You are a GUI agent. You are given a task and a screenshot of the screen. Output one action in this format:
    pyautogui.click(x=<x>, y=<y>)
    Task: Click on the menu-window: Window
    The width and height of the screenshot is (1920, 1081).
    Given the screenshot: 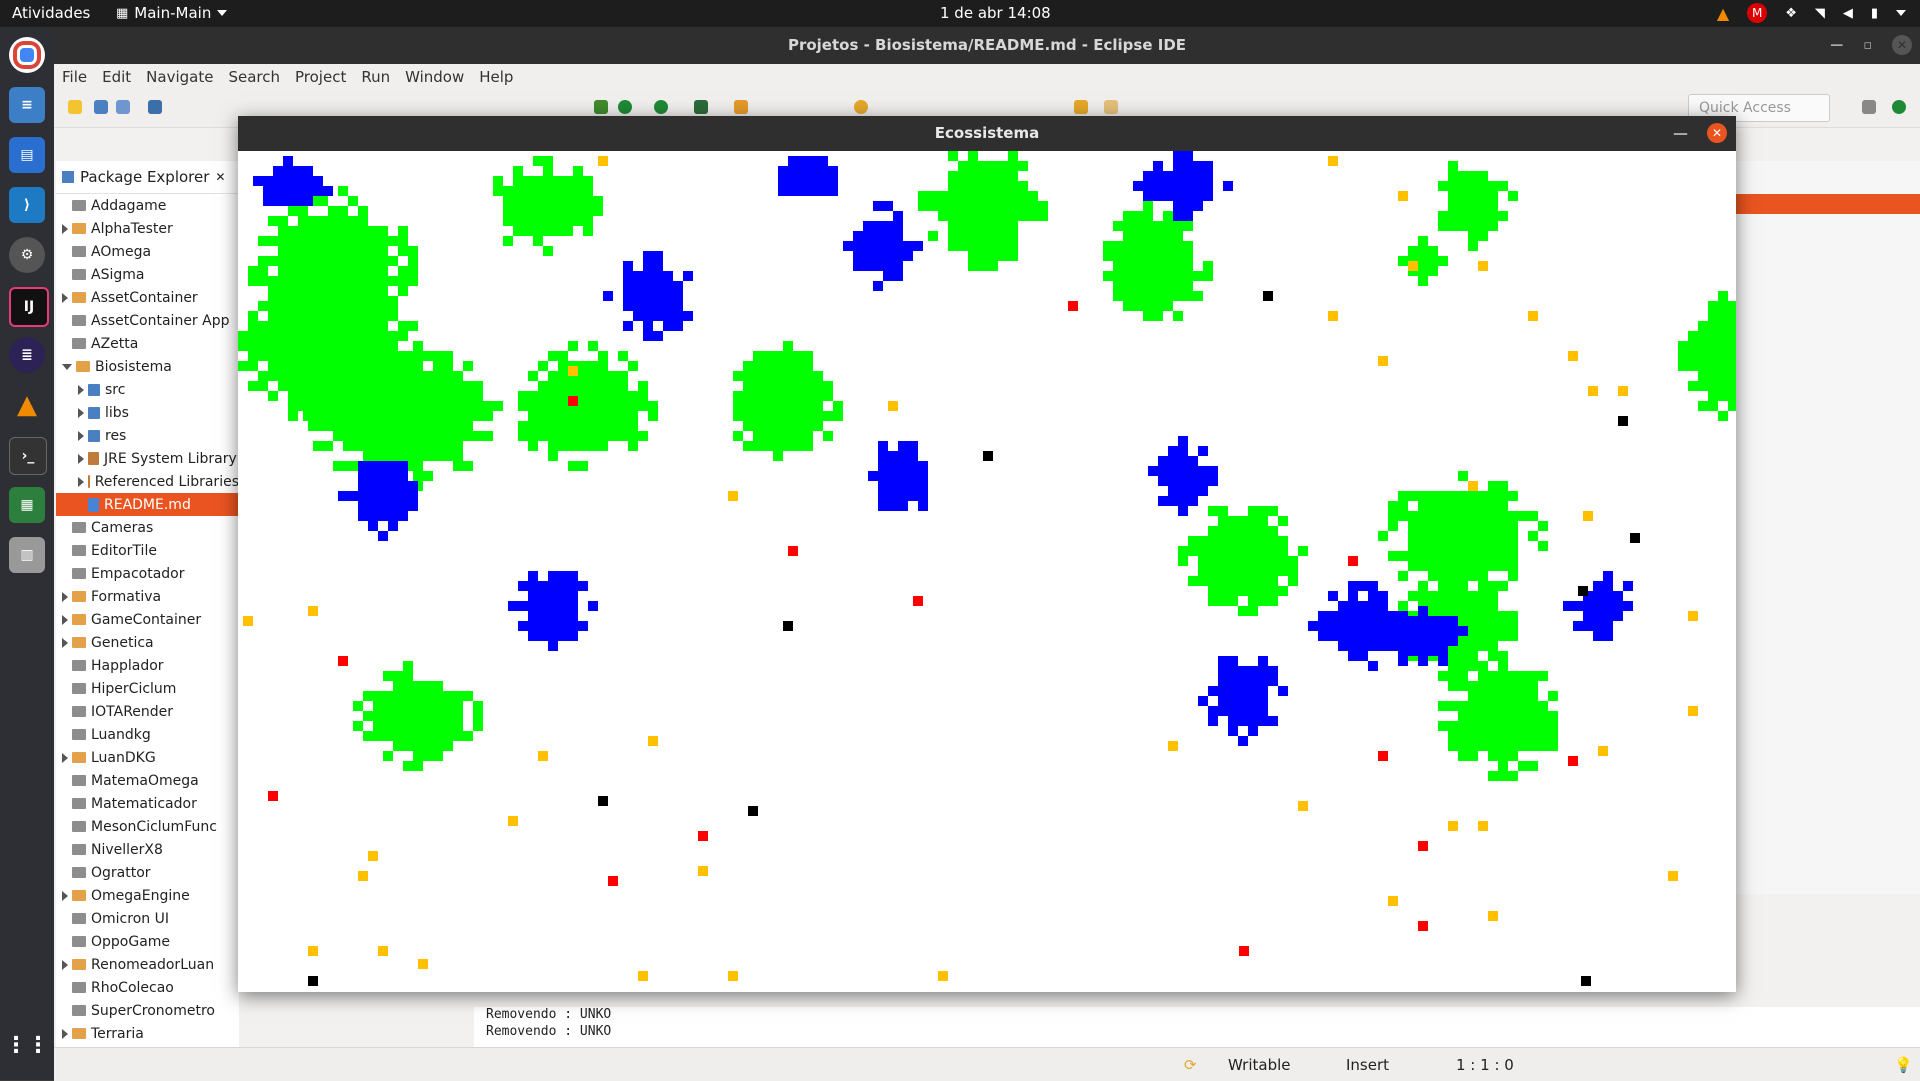 What is the action you would take?
    pyautogui.click(x=434, y=77)
    